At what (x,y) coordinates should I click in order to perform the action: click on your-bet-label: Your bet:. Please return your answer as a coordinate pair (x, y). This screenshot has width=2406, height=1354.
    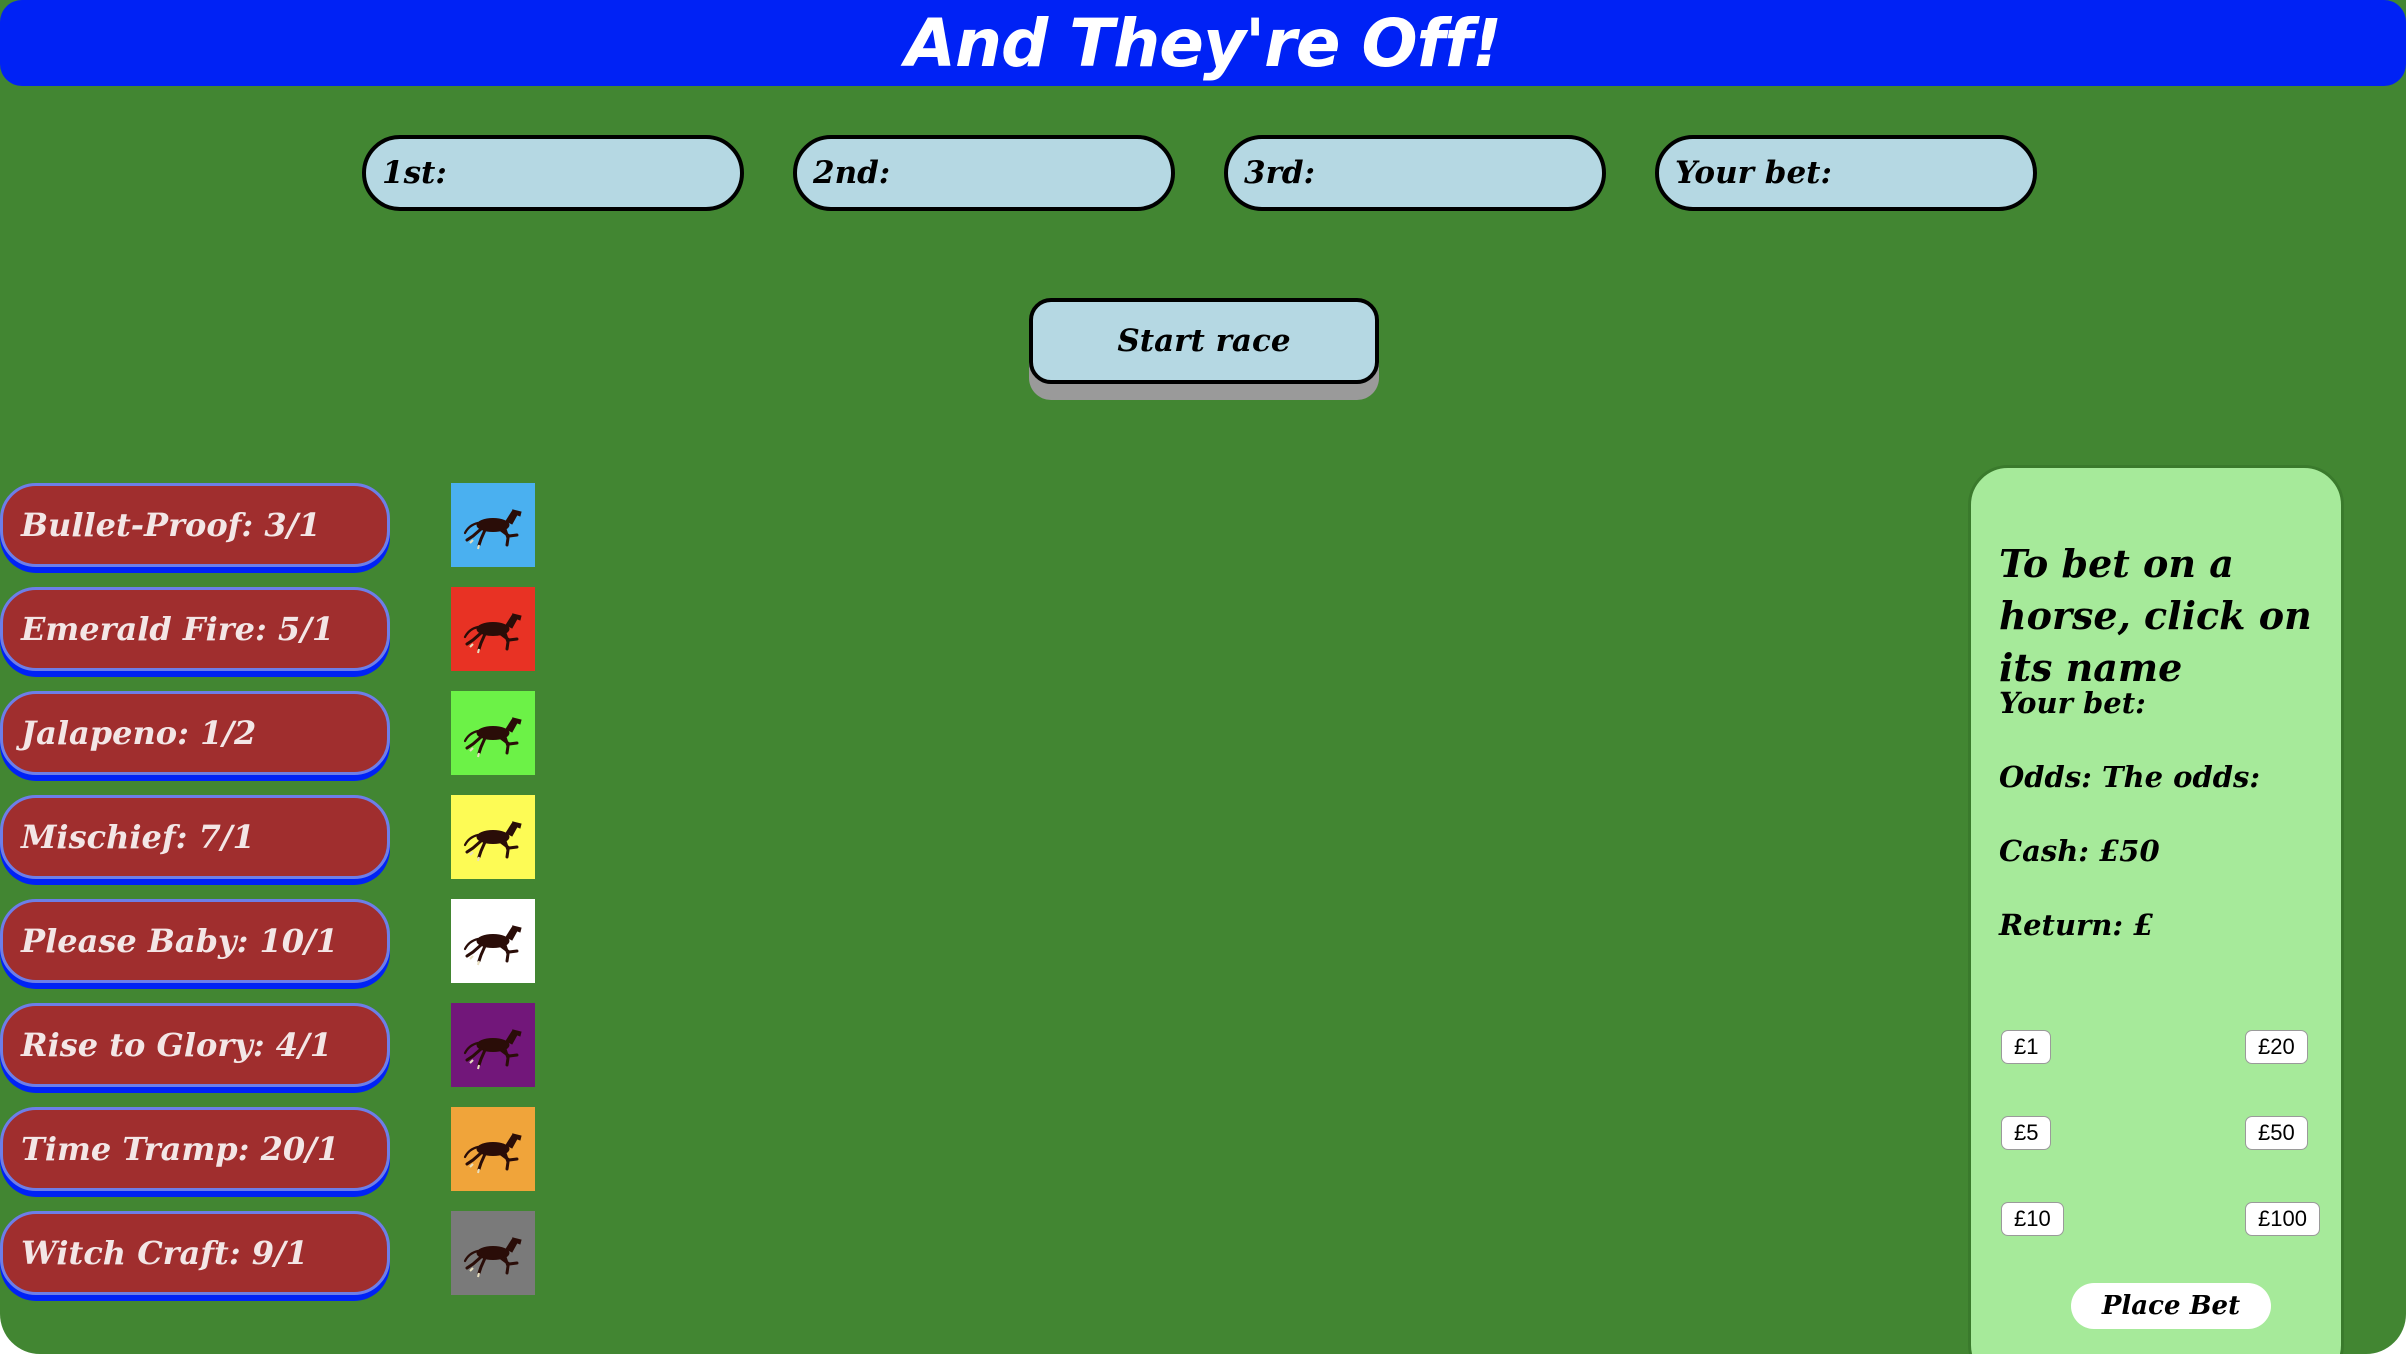
    Looking at the image, I should click on (2072, 703).